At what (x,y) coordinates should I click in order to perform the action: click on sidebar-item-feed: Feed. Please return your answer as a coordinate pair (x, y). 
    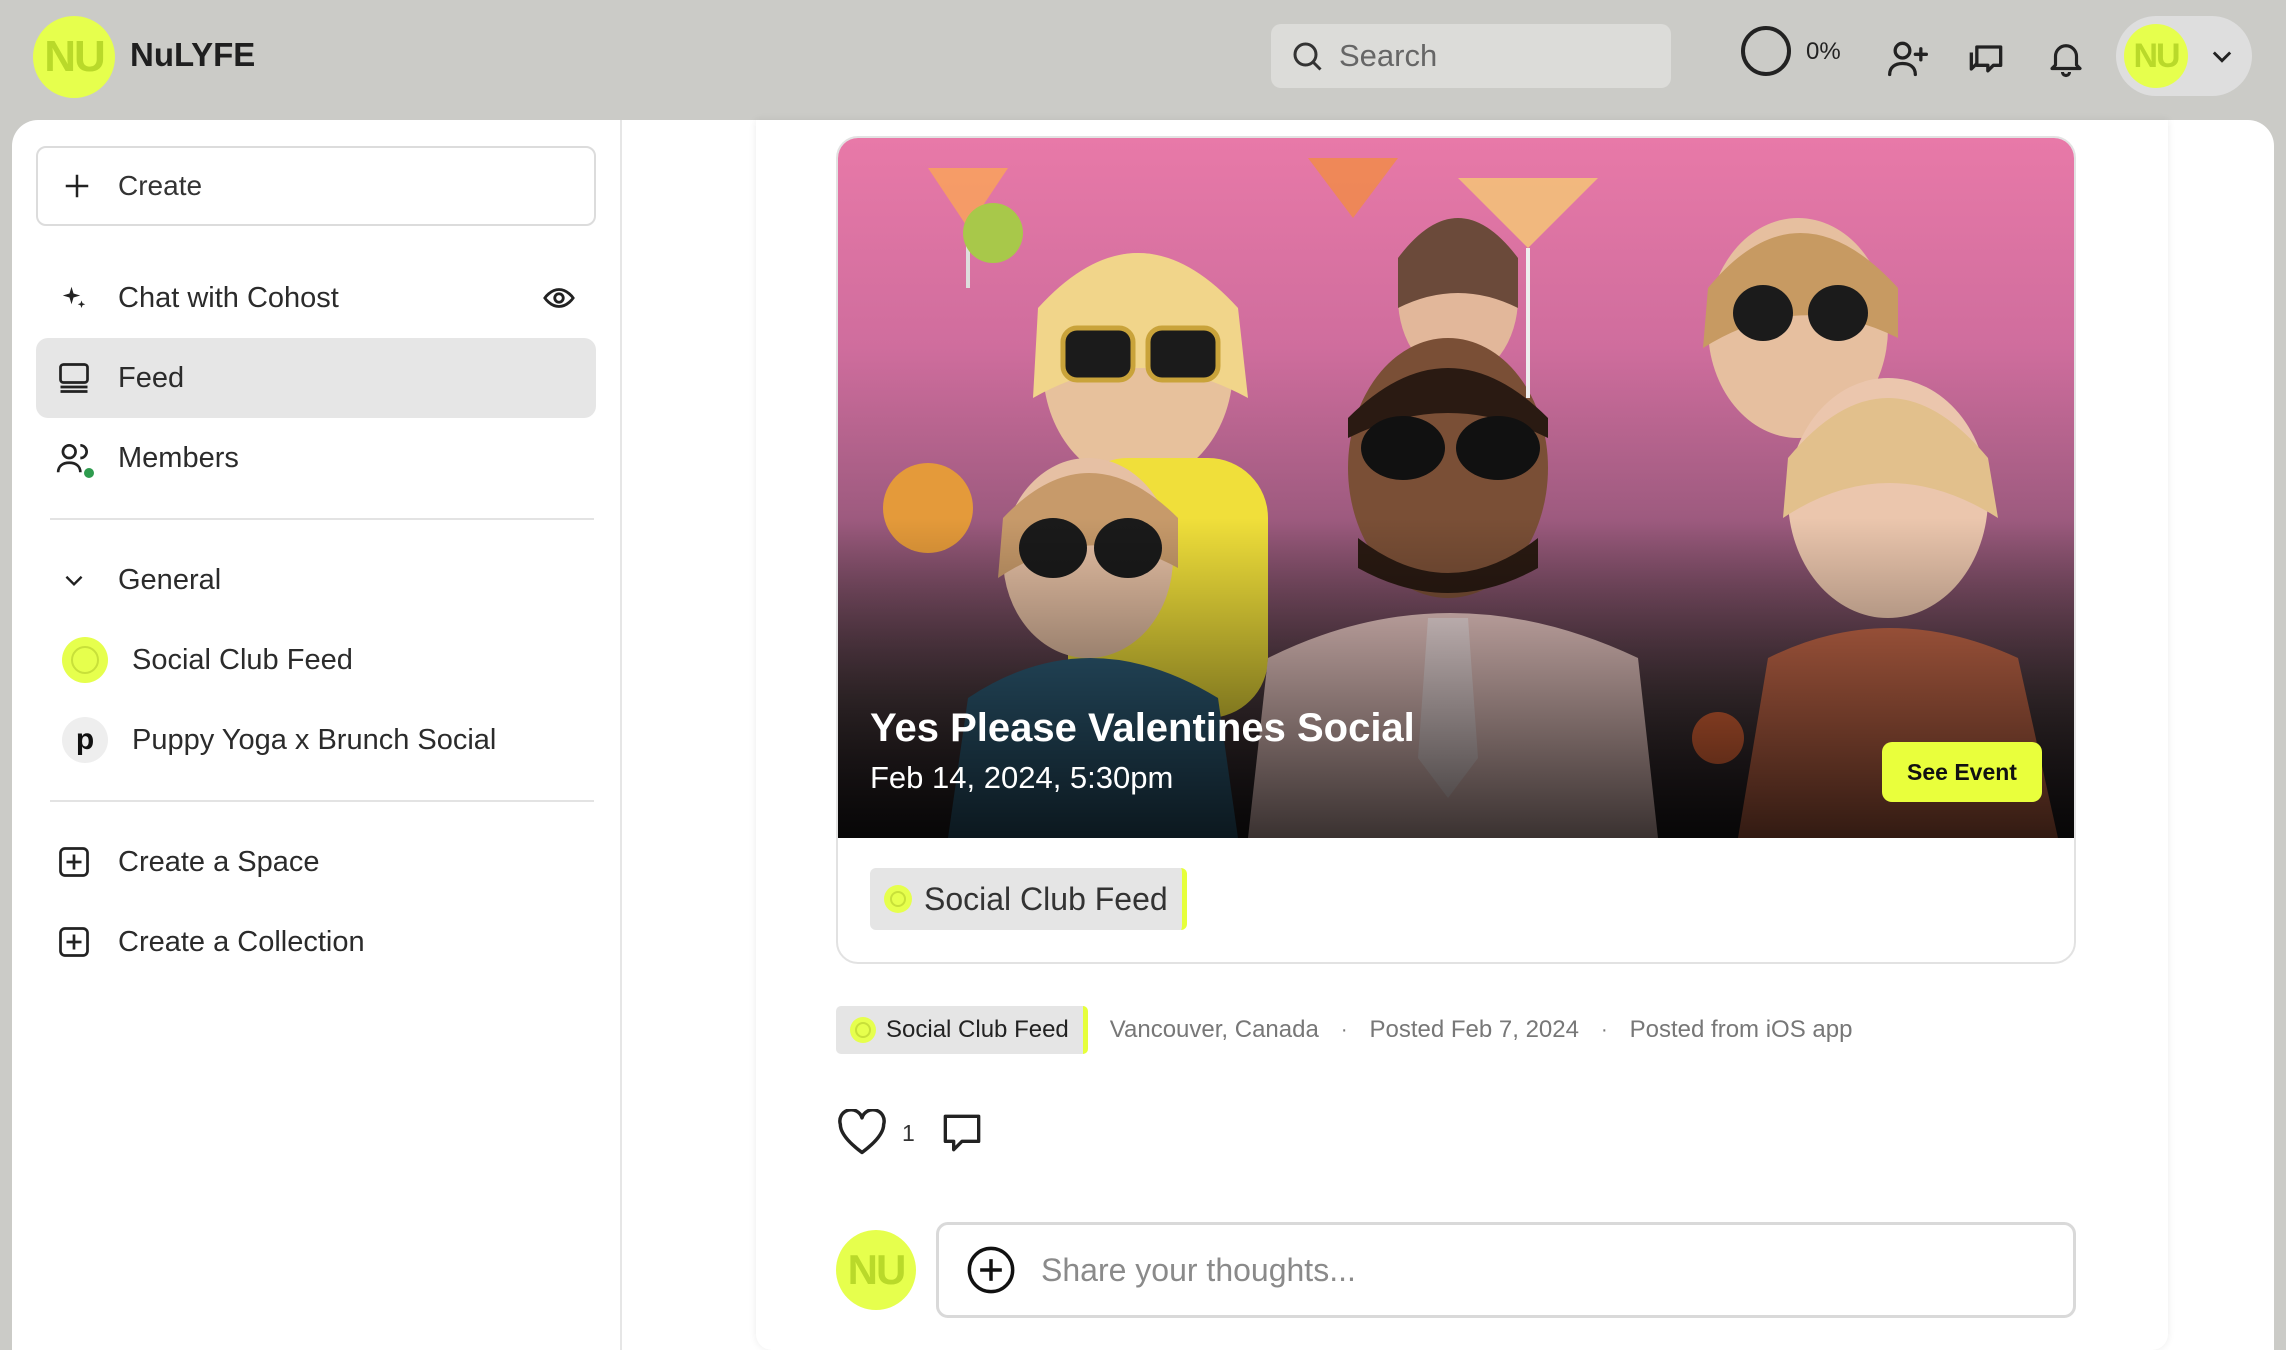
    Looking at the image, I should click on (316, 378).